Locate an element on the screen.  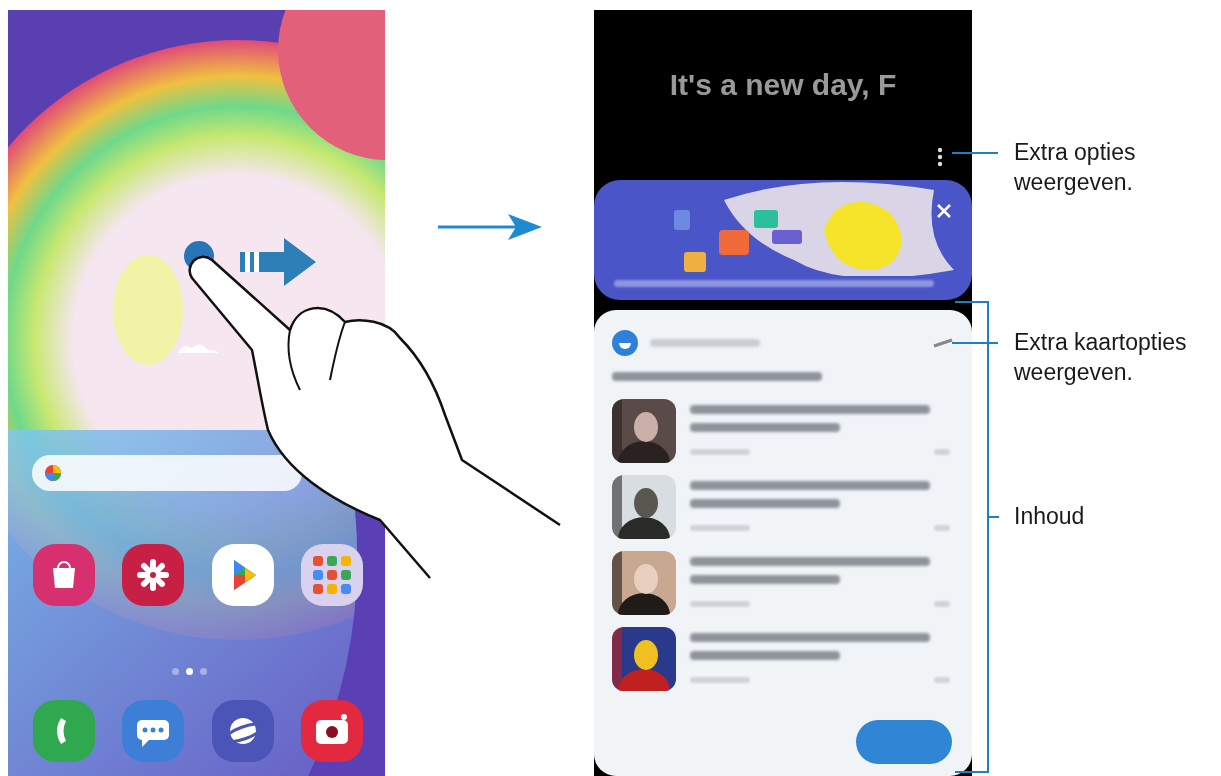
callout-label: Extra kaartopties weergeven. is located at coordinates (1101, 357).